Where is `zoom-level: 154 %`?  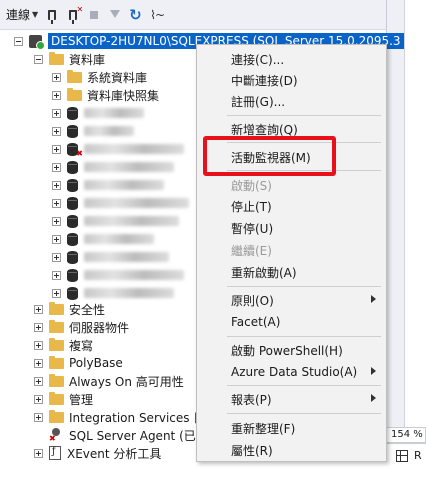
zoom-level: 154 % is located at coordinates (406, 435).